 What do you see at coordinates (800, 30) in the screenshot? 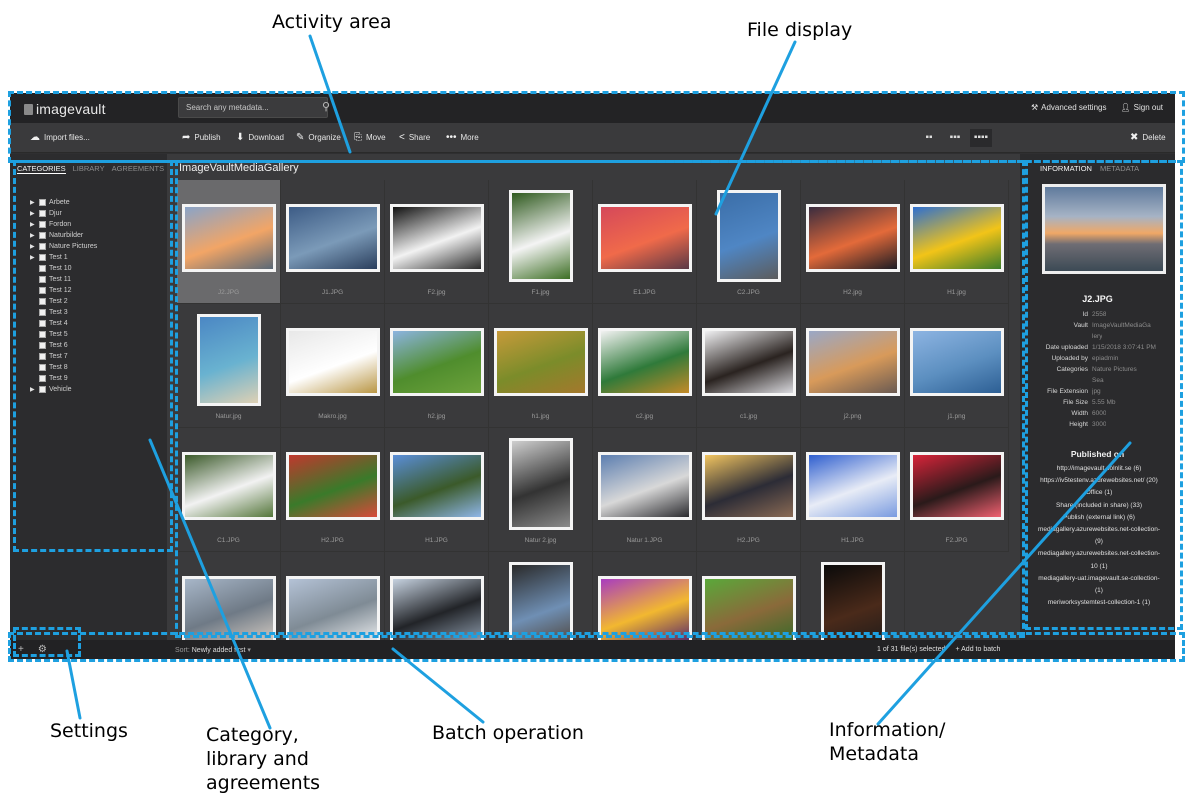
I see `callout-file-display: File display` at bounding box center [800, 30].